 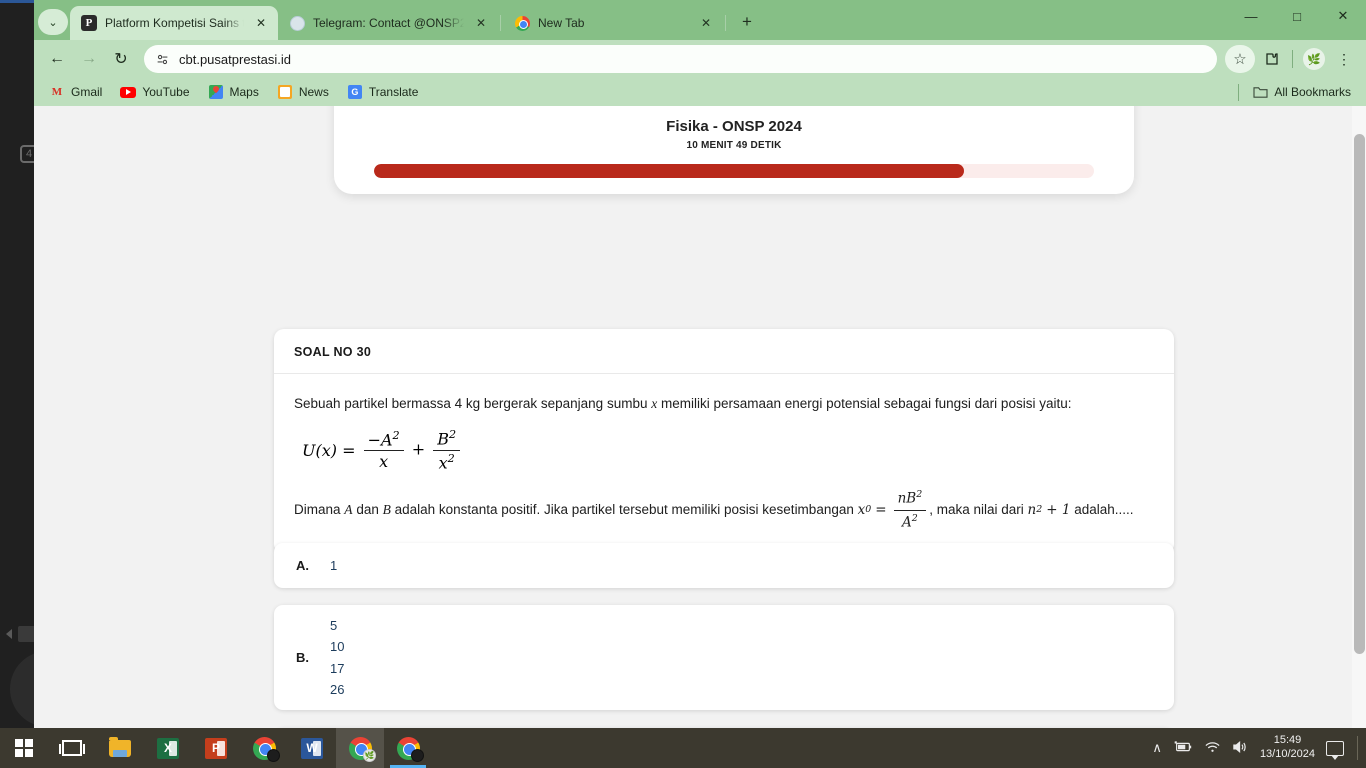 What do you see at coordinates (724, 565) in the screenshot?
I see `option-a: A. 1` at bounding box center [724, 565].